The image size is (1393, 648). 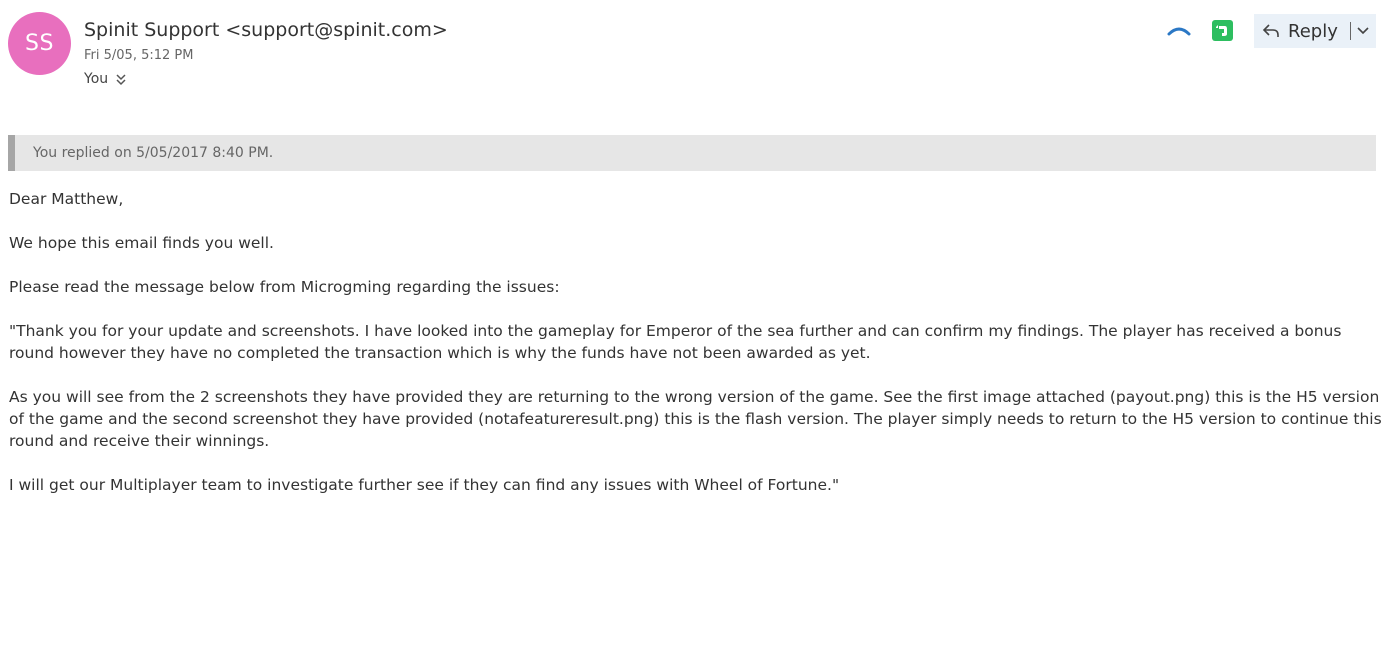 I want to click on reply-arrow-icon, so click(x=1270, y=30).